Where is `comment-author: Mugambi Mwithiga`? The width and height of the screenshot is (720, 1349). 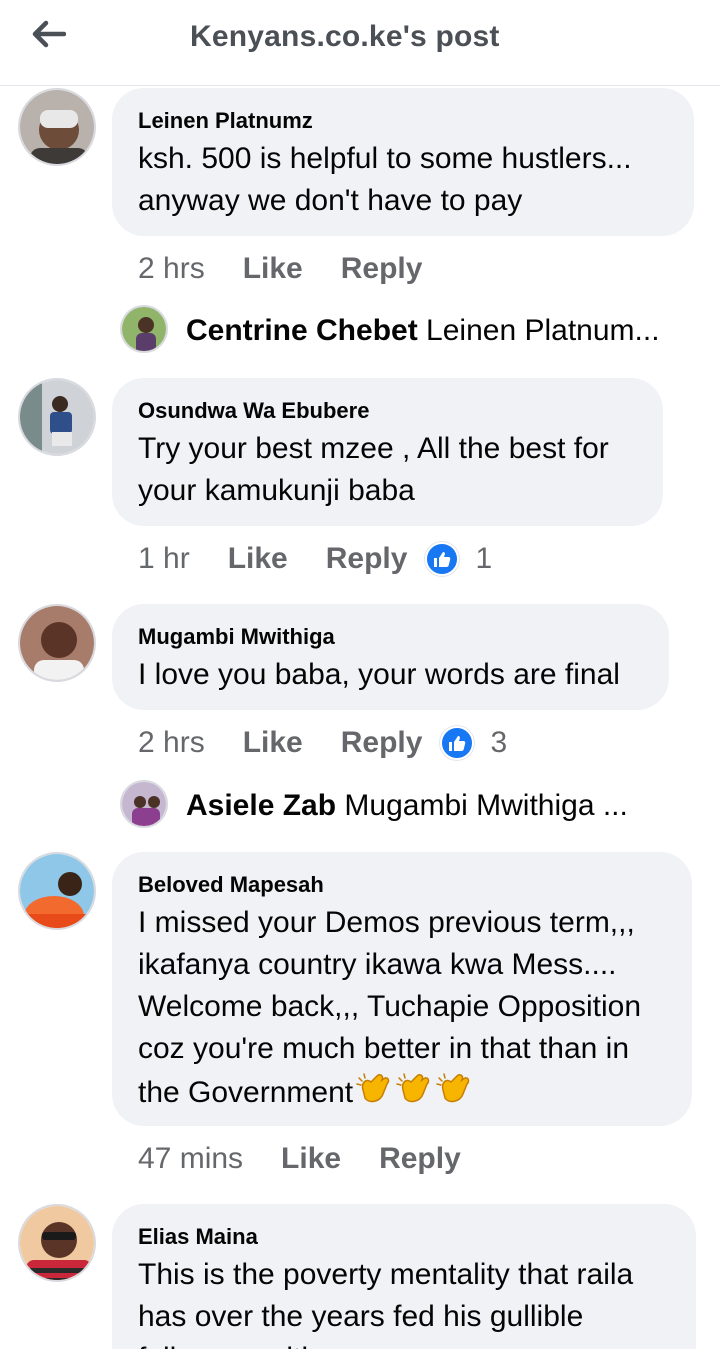
comment-author: Mugambi Mwithiga is located at coordinates (390, 637).